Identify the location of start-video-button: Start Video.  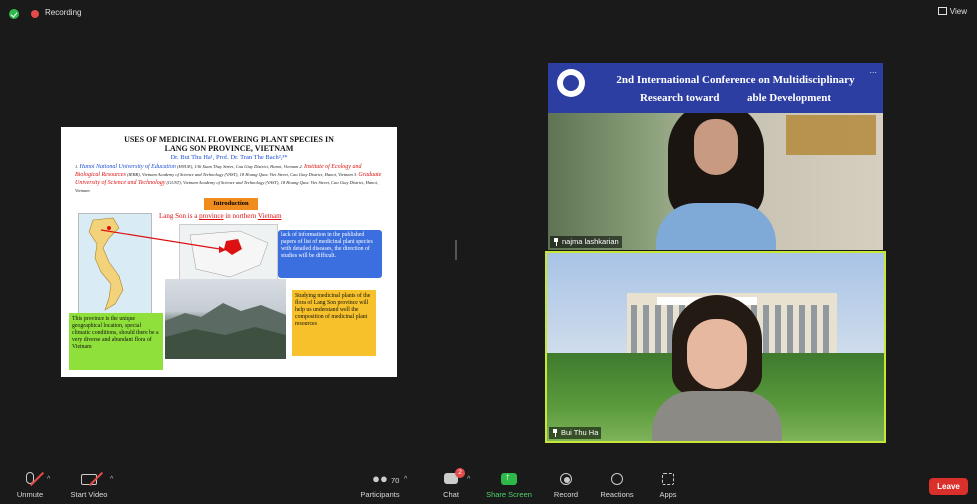
(89, 480).